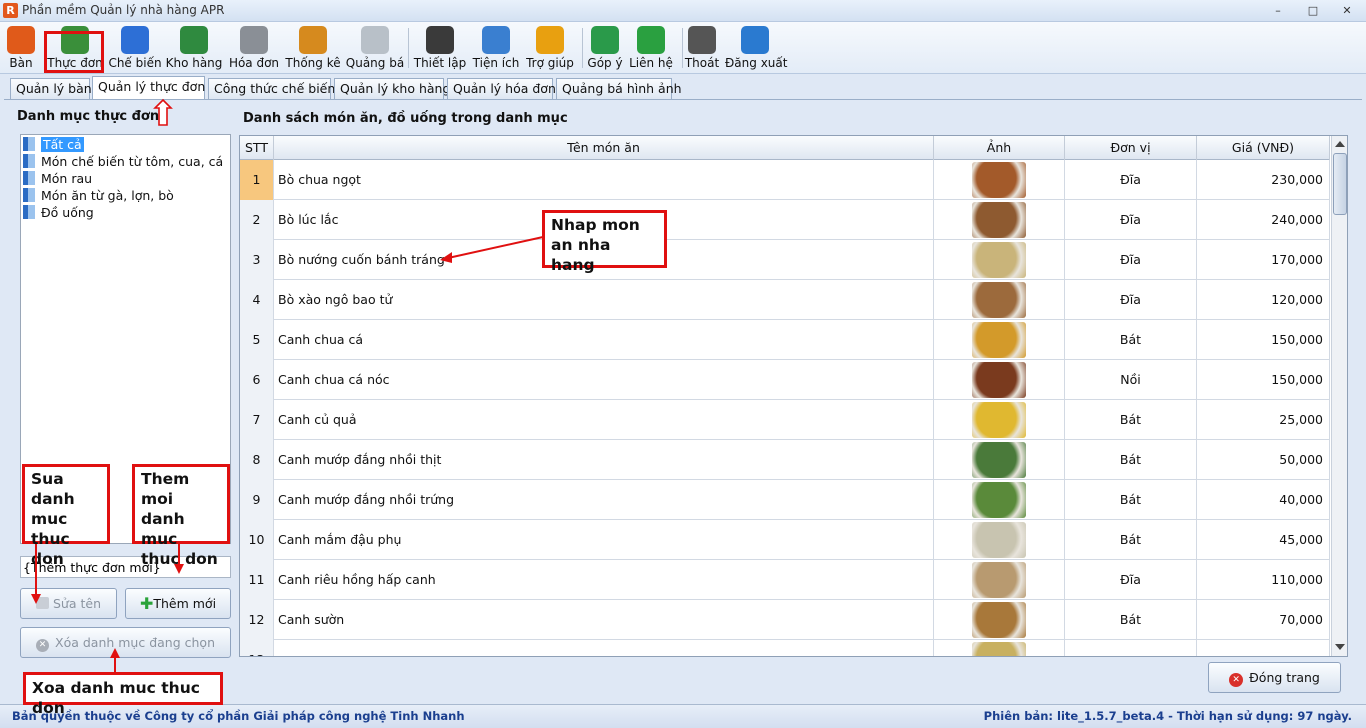 The width and height of the screenshot is (1366, 728). I want to click on toolbar-label: Thoát, so click(702, 63).